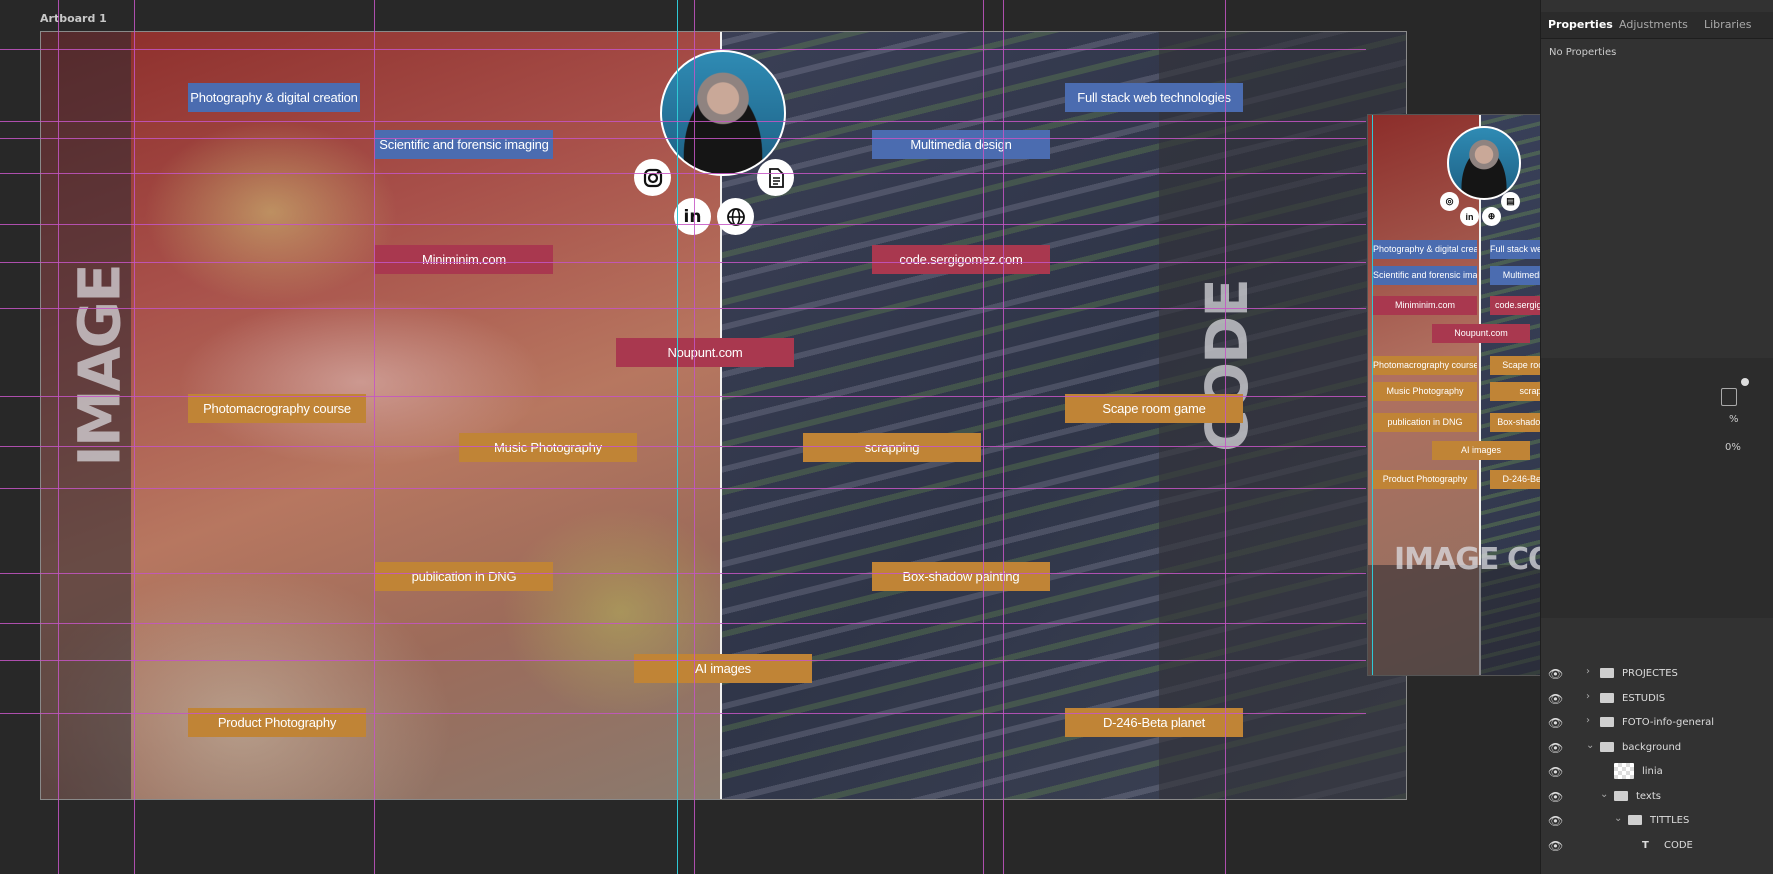 This screenshot has width=1773, height=874. What do you see at coordinates (548, 447) in the screenshot?
I see `tag-music-photography: Music Photography` at bounding box center [548, 447].